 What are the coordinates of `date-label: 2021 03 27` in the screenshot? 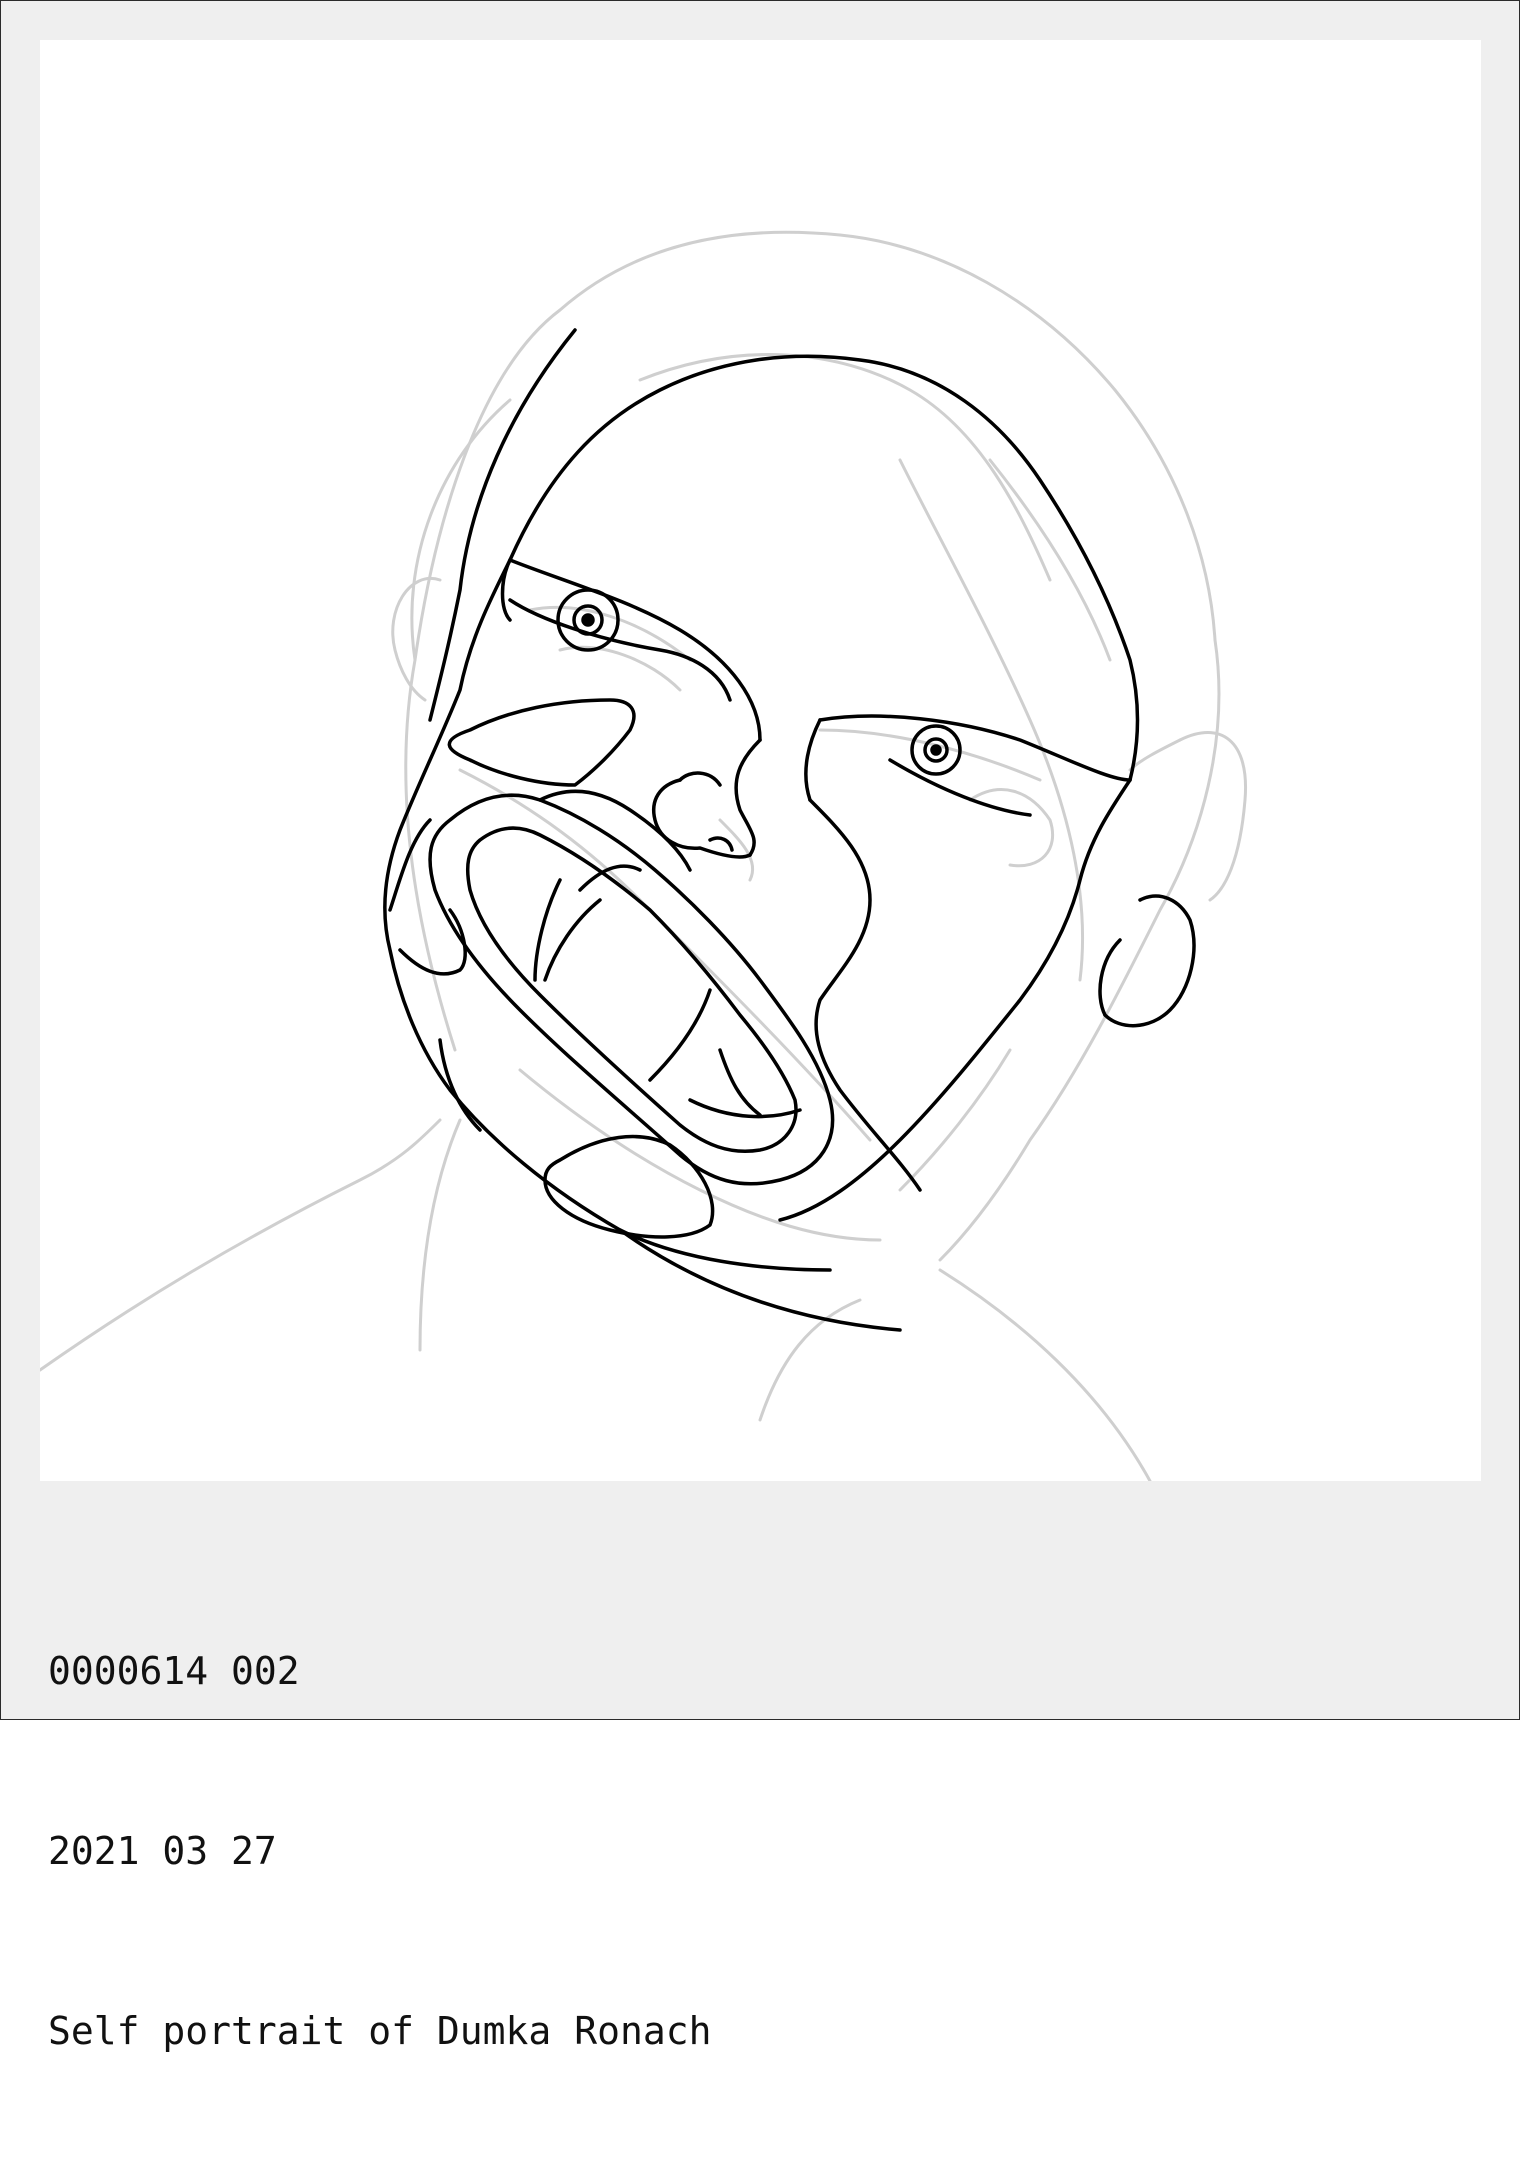 It's located at (162, 1851).